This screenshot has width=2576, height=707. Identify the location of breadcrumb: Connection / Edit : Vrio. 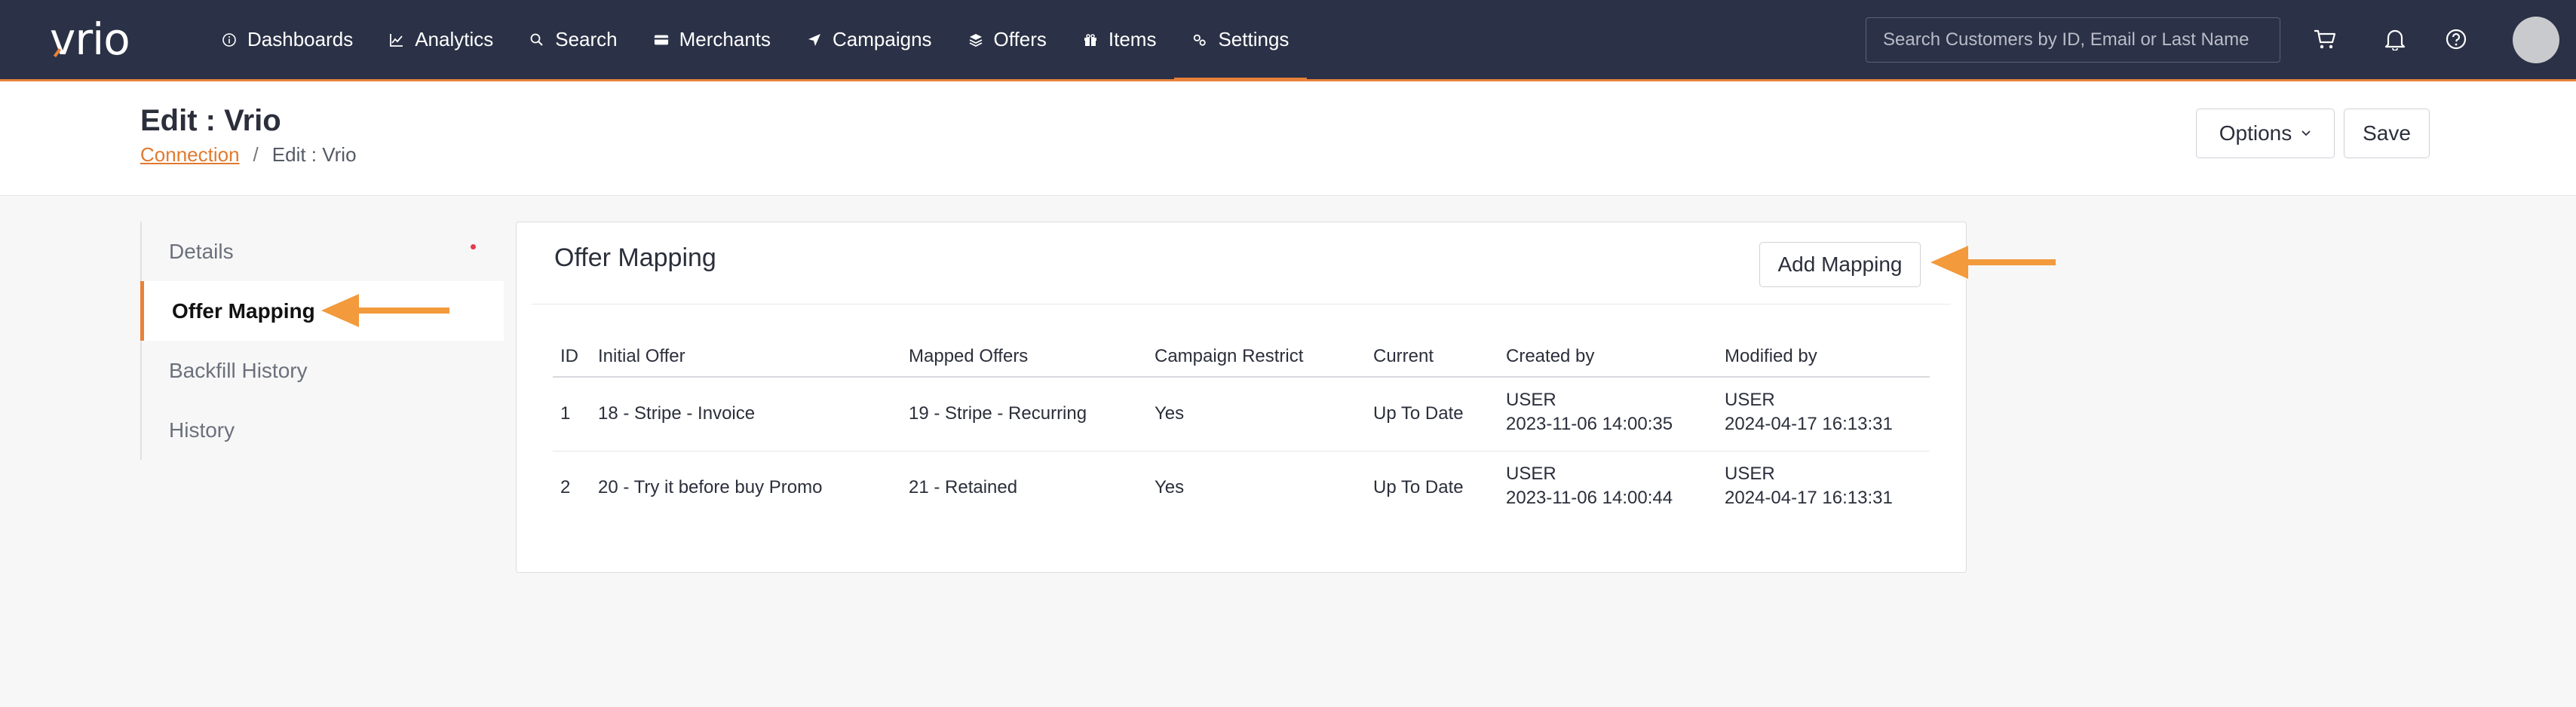
(248, 155).